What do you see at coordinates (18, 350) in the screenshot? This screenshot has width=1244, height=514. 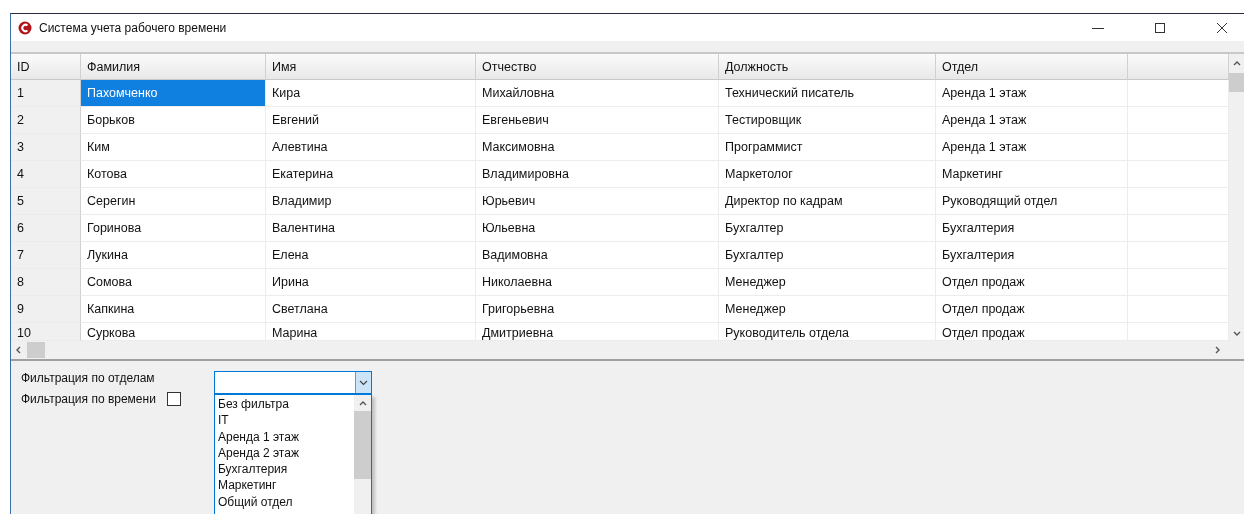 I see `scroll-left-icon` at bounding box center [18, 350].